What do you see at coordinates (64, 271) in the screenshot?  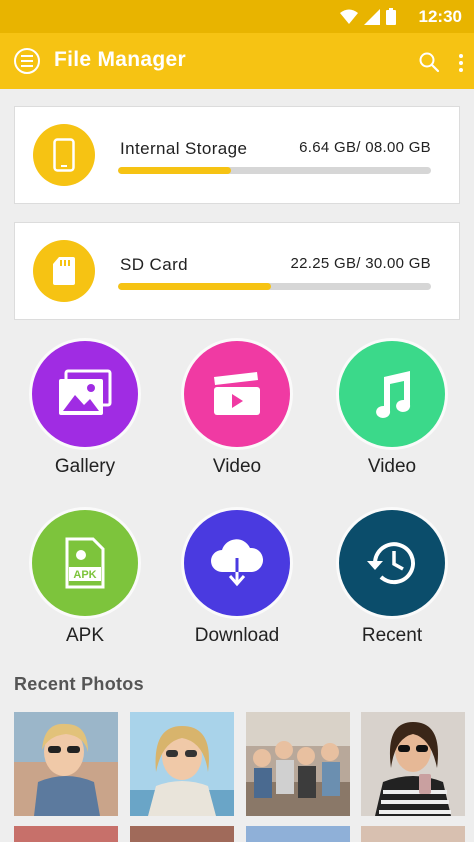 I see `sd-card-icon` at bounding box center [64, 271].